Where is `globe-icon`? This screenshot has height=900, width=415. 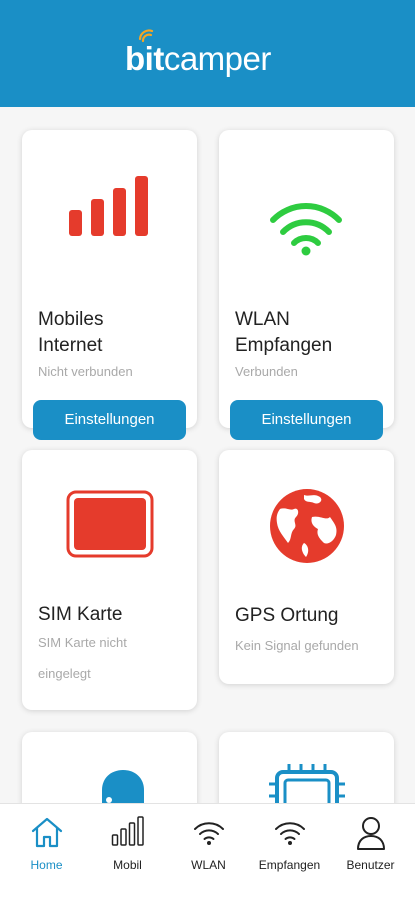
globe-icon is located at coordinates (307, 526).